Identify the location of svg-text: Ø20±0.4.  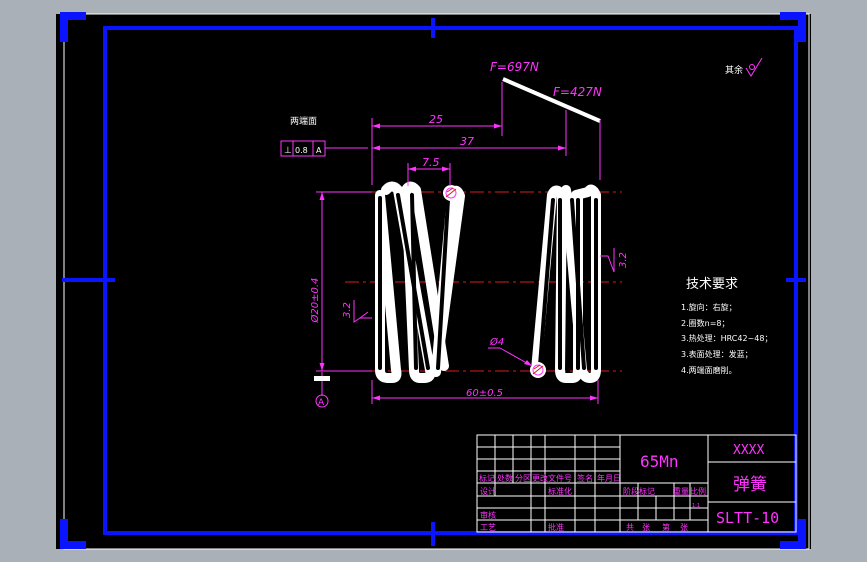
(315, 301).